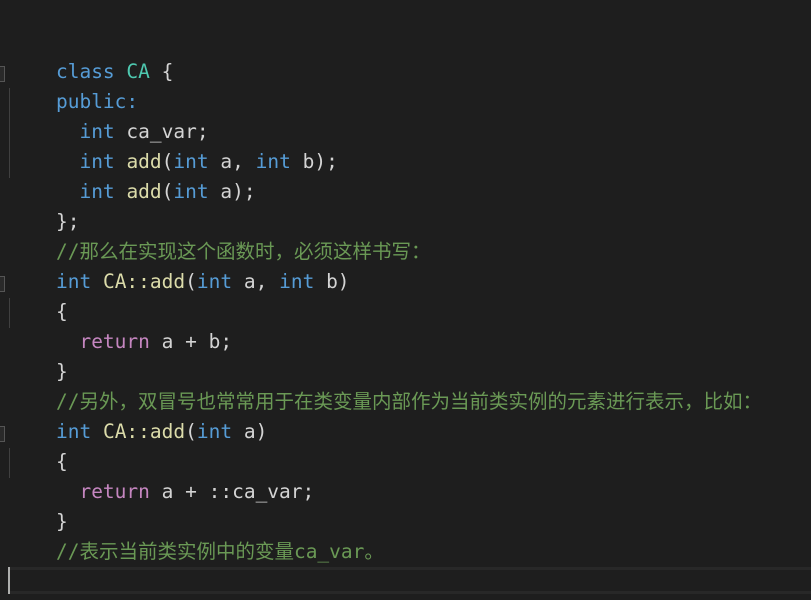  Describe the element at coordinates (138, 415) in the screenshot. I see `code-line: int CA::add(int a)` at that location.